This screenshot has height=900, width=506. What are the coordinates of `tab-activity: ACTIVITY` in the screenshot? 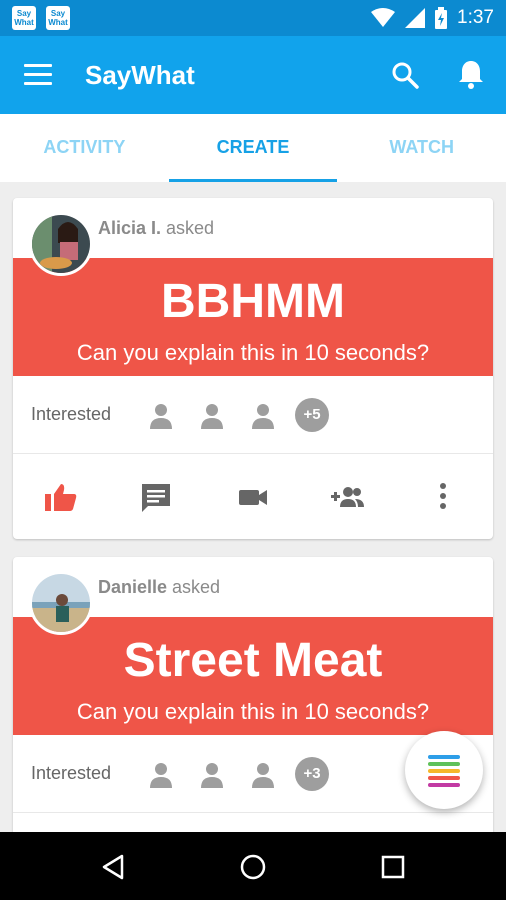 It's located at (84, 148).